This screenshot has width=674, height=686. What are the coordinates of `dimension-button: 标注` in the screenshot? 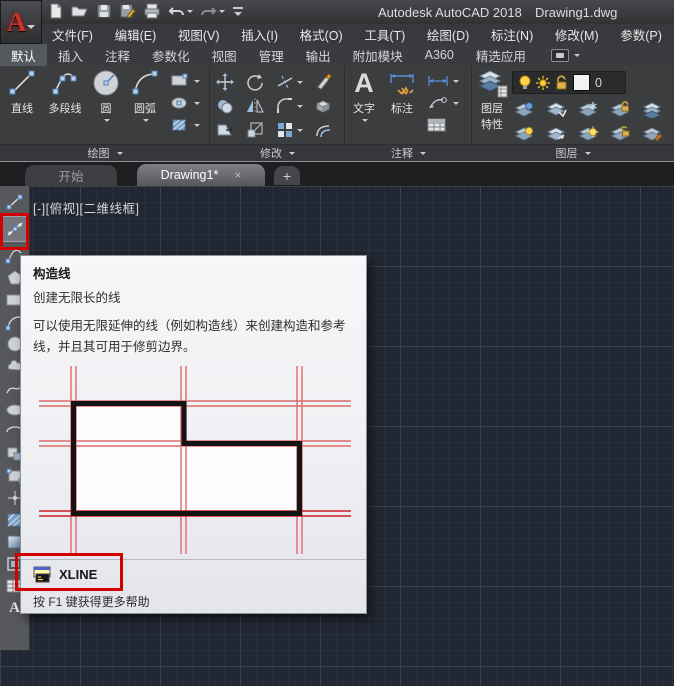 It's located at (402, 92).